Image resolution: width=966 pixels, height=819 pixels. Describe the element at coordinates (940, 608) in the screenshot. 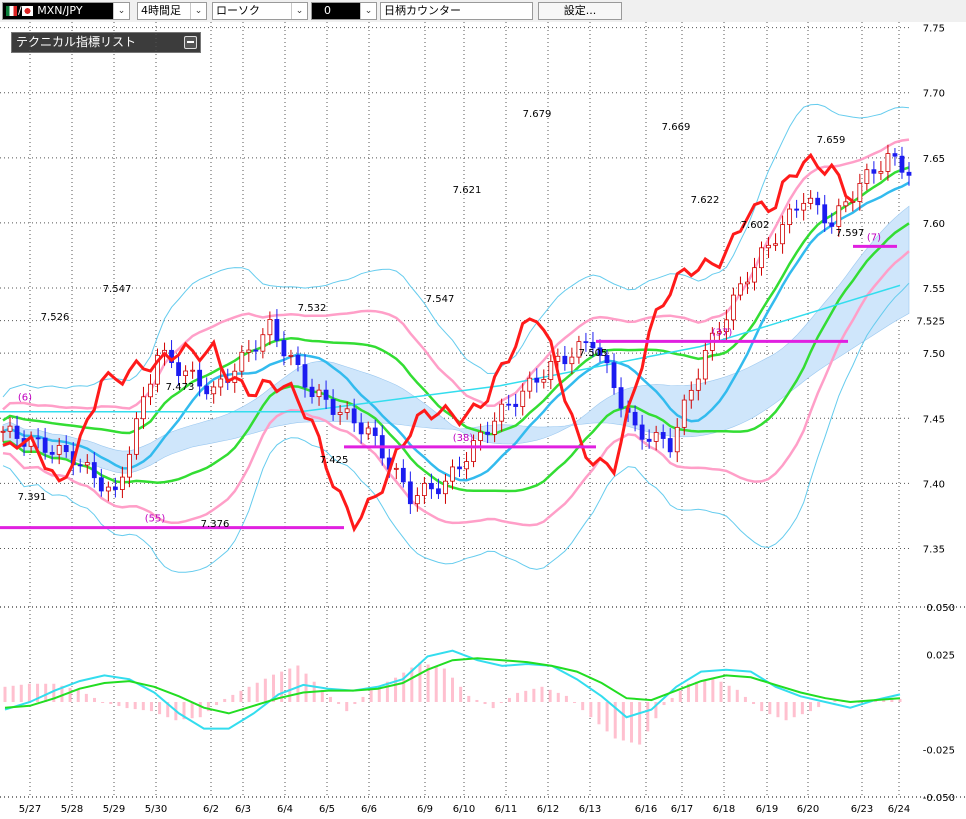

I see `osc-y-tick-label: 0.050` at that location.